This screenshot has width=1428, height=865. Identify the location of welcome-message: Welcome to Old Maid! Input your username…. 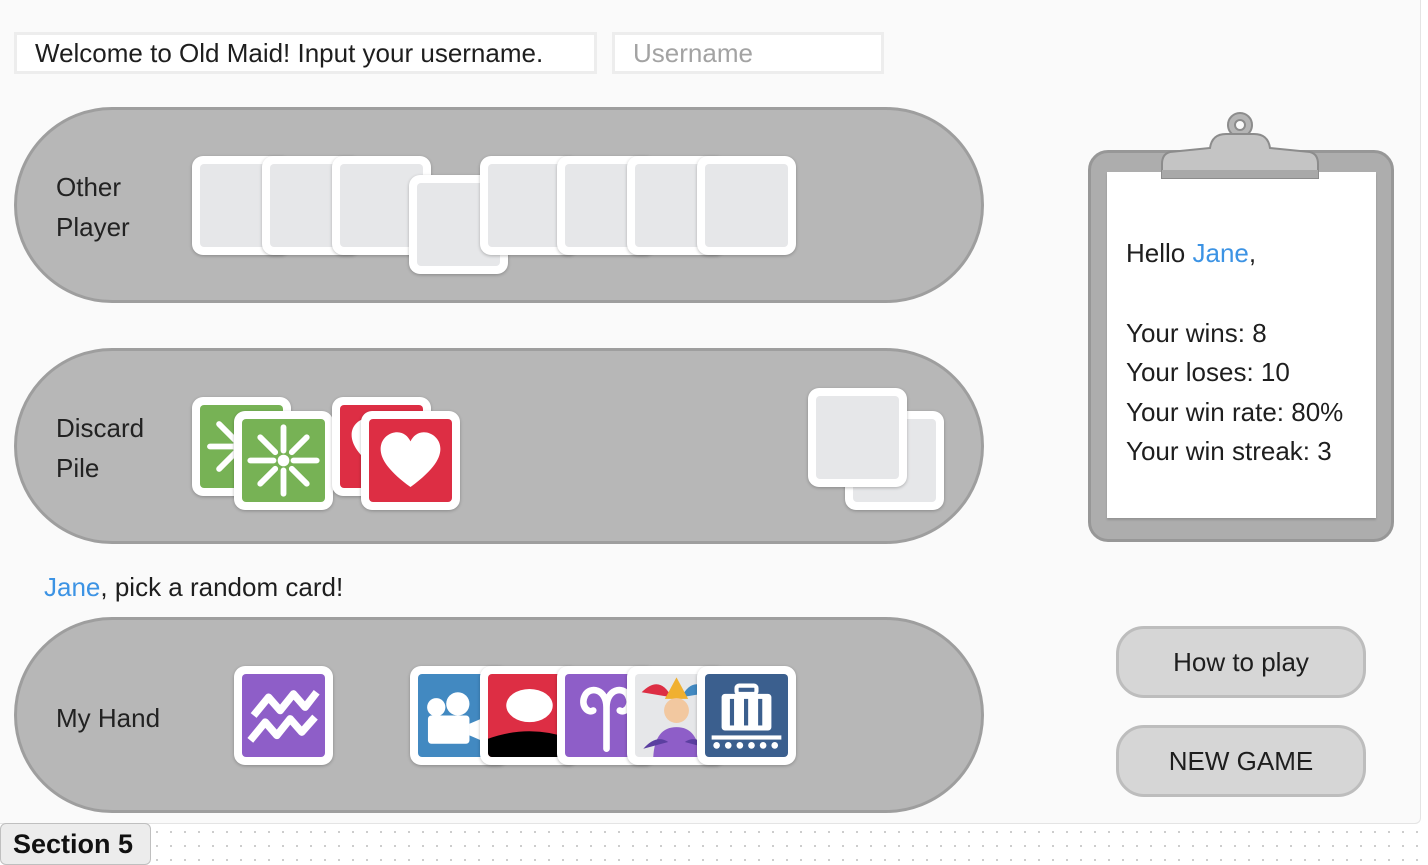
(305, 53).